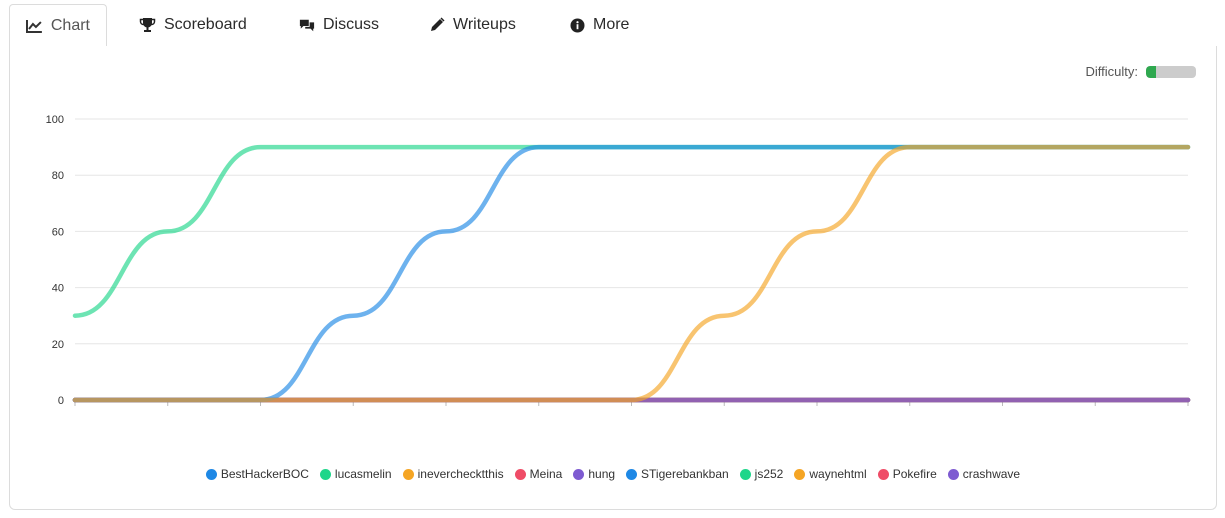  What do you see at coordinates (577, 25) in the screenshot?
I see `info-circle-icon` at bounding box center [577, 25].